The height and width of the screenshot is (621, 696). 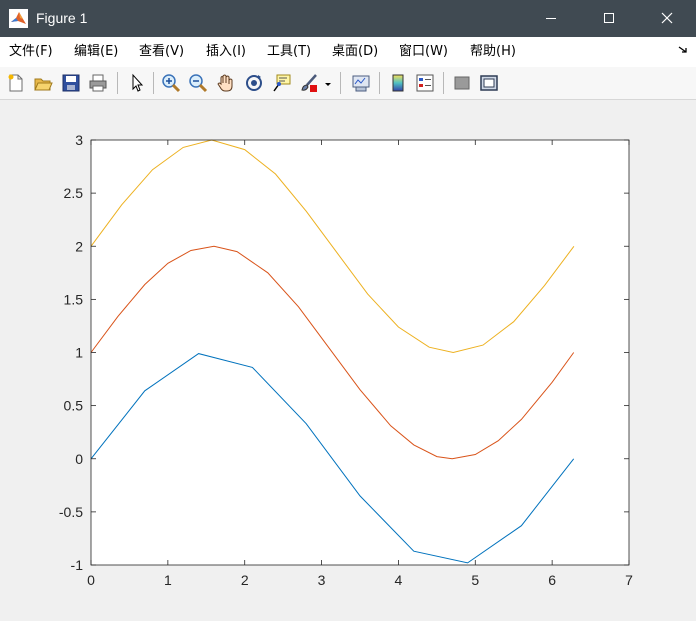 I want to click on minimize-icon, so click(x=551, y=18).